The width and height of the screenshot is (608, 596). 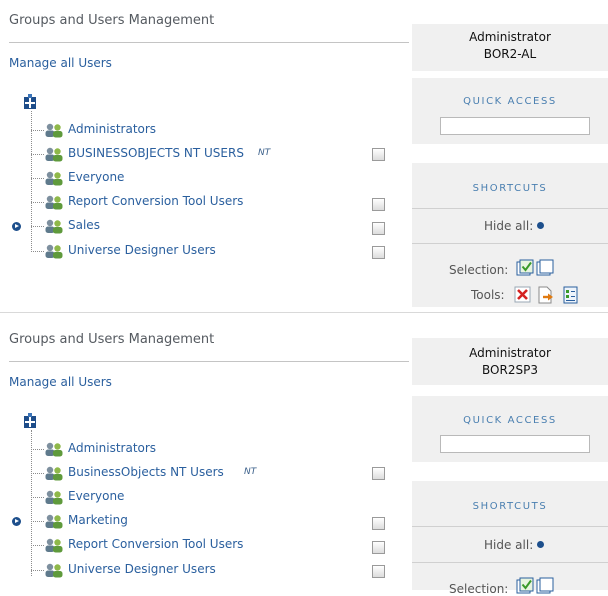 I want to click on group-name: Marketing, so click(x=98, y=520).